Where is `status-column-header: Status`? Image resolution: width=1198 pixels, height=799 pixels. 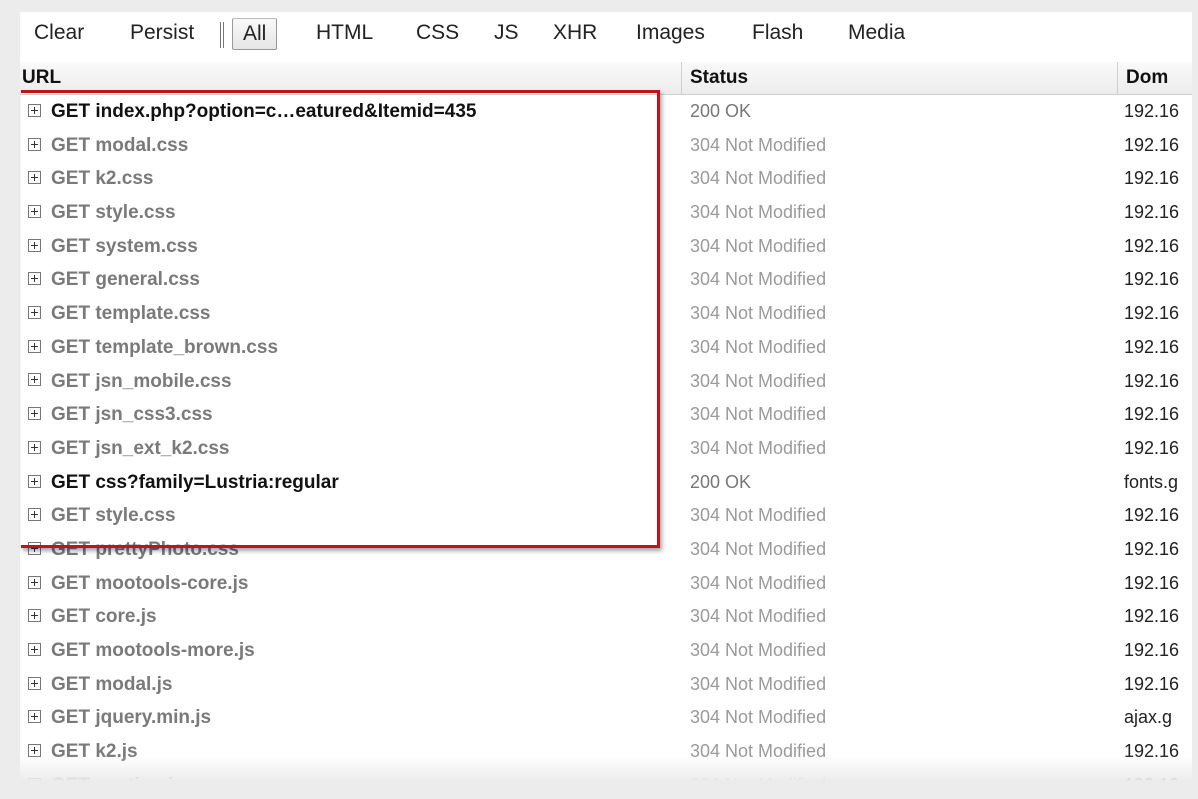
status-column-header: Status is located at coordinates (899, 78).